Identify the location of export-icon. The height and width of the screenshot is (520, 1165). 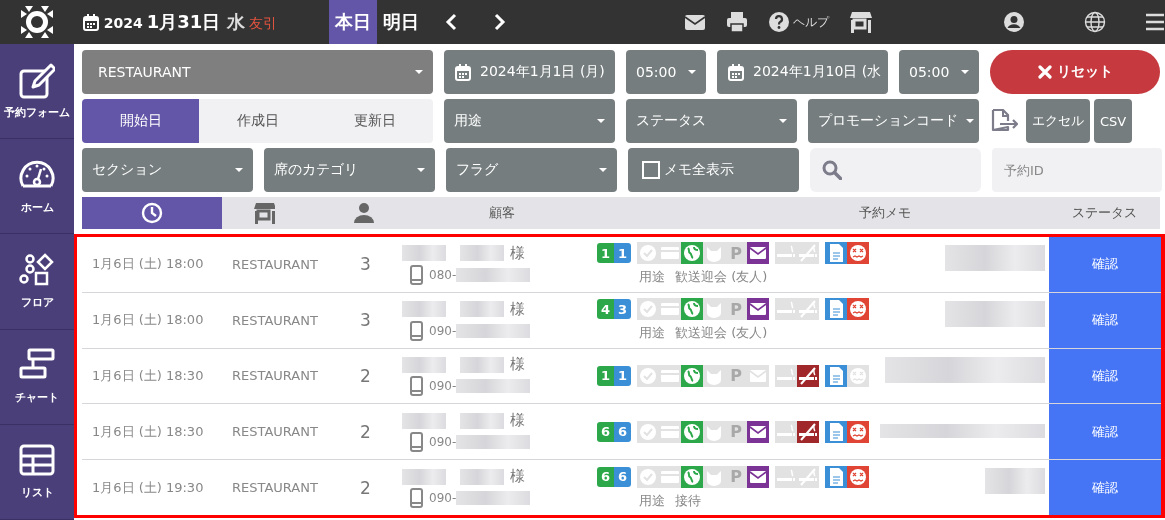
(1004, 121).